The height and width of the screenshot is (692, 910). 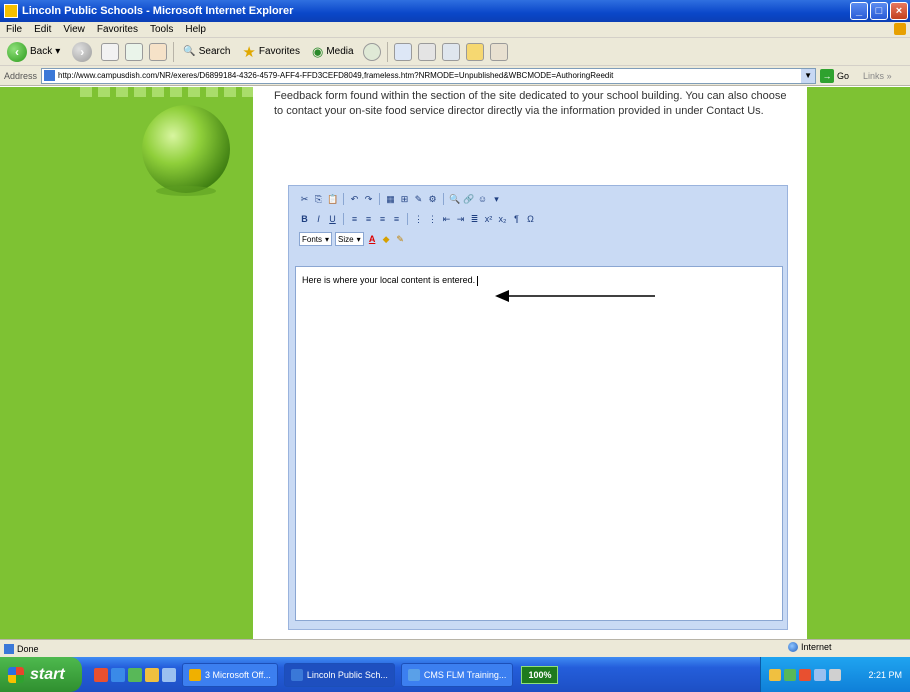 What do you see at coordinates (877, 76) in the screenshot?
I see `links-button: Links »` at bounding box center [877, 76].